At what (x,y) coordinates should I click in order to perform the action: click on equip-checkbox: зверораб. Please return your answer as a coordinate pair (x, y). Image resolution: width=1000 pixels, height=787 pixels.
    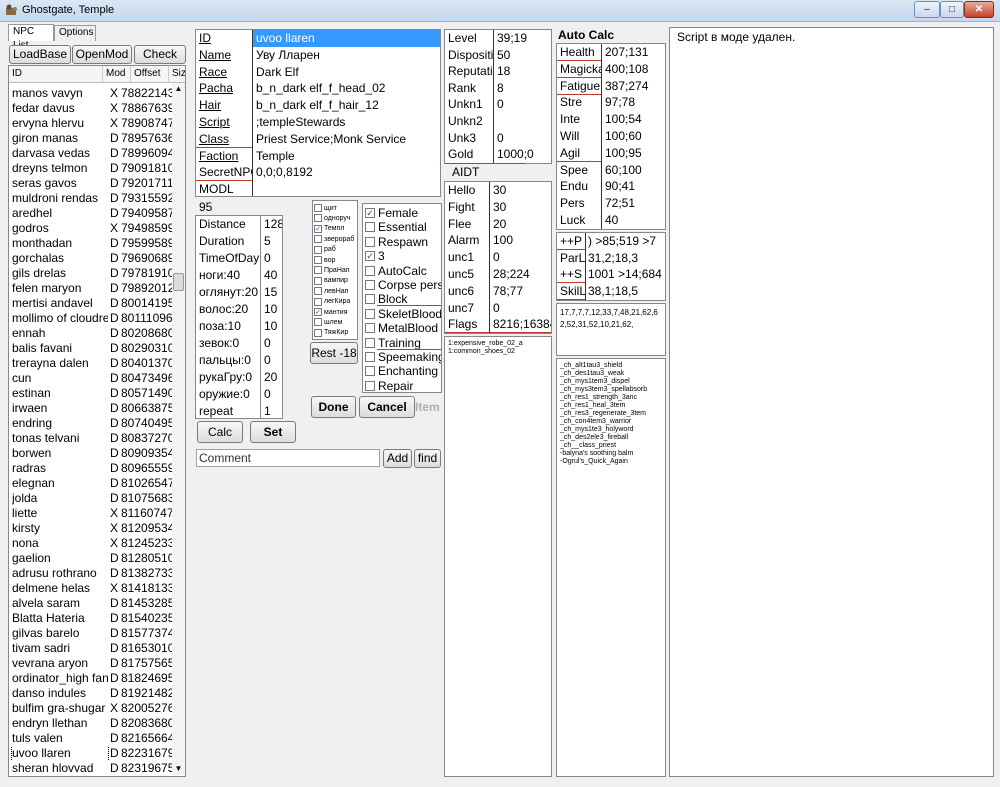
    Looking at the image, I should click on (335, 239).